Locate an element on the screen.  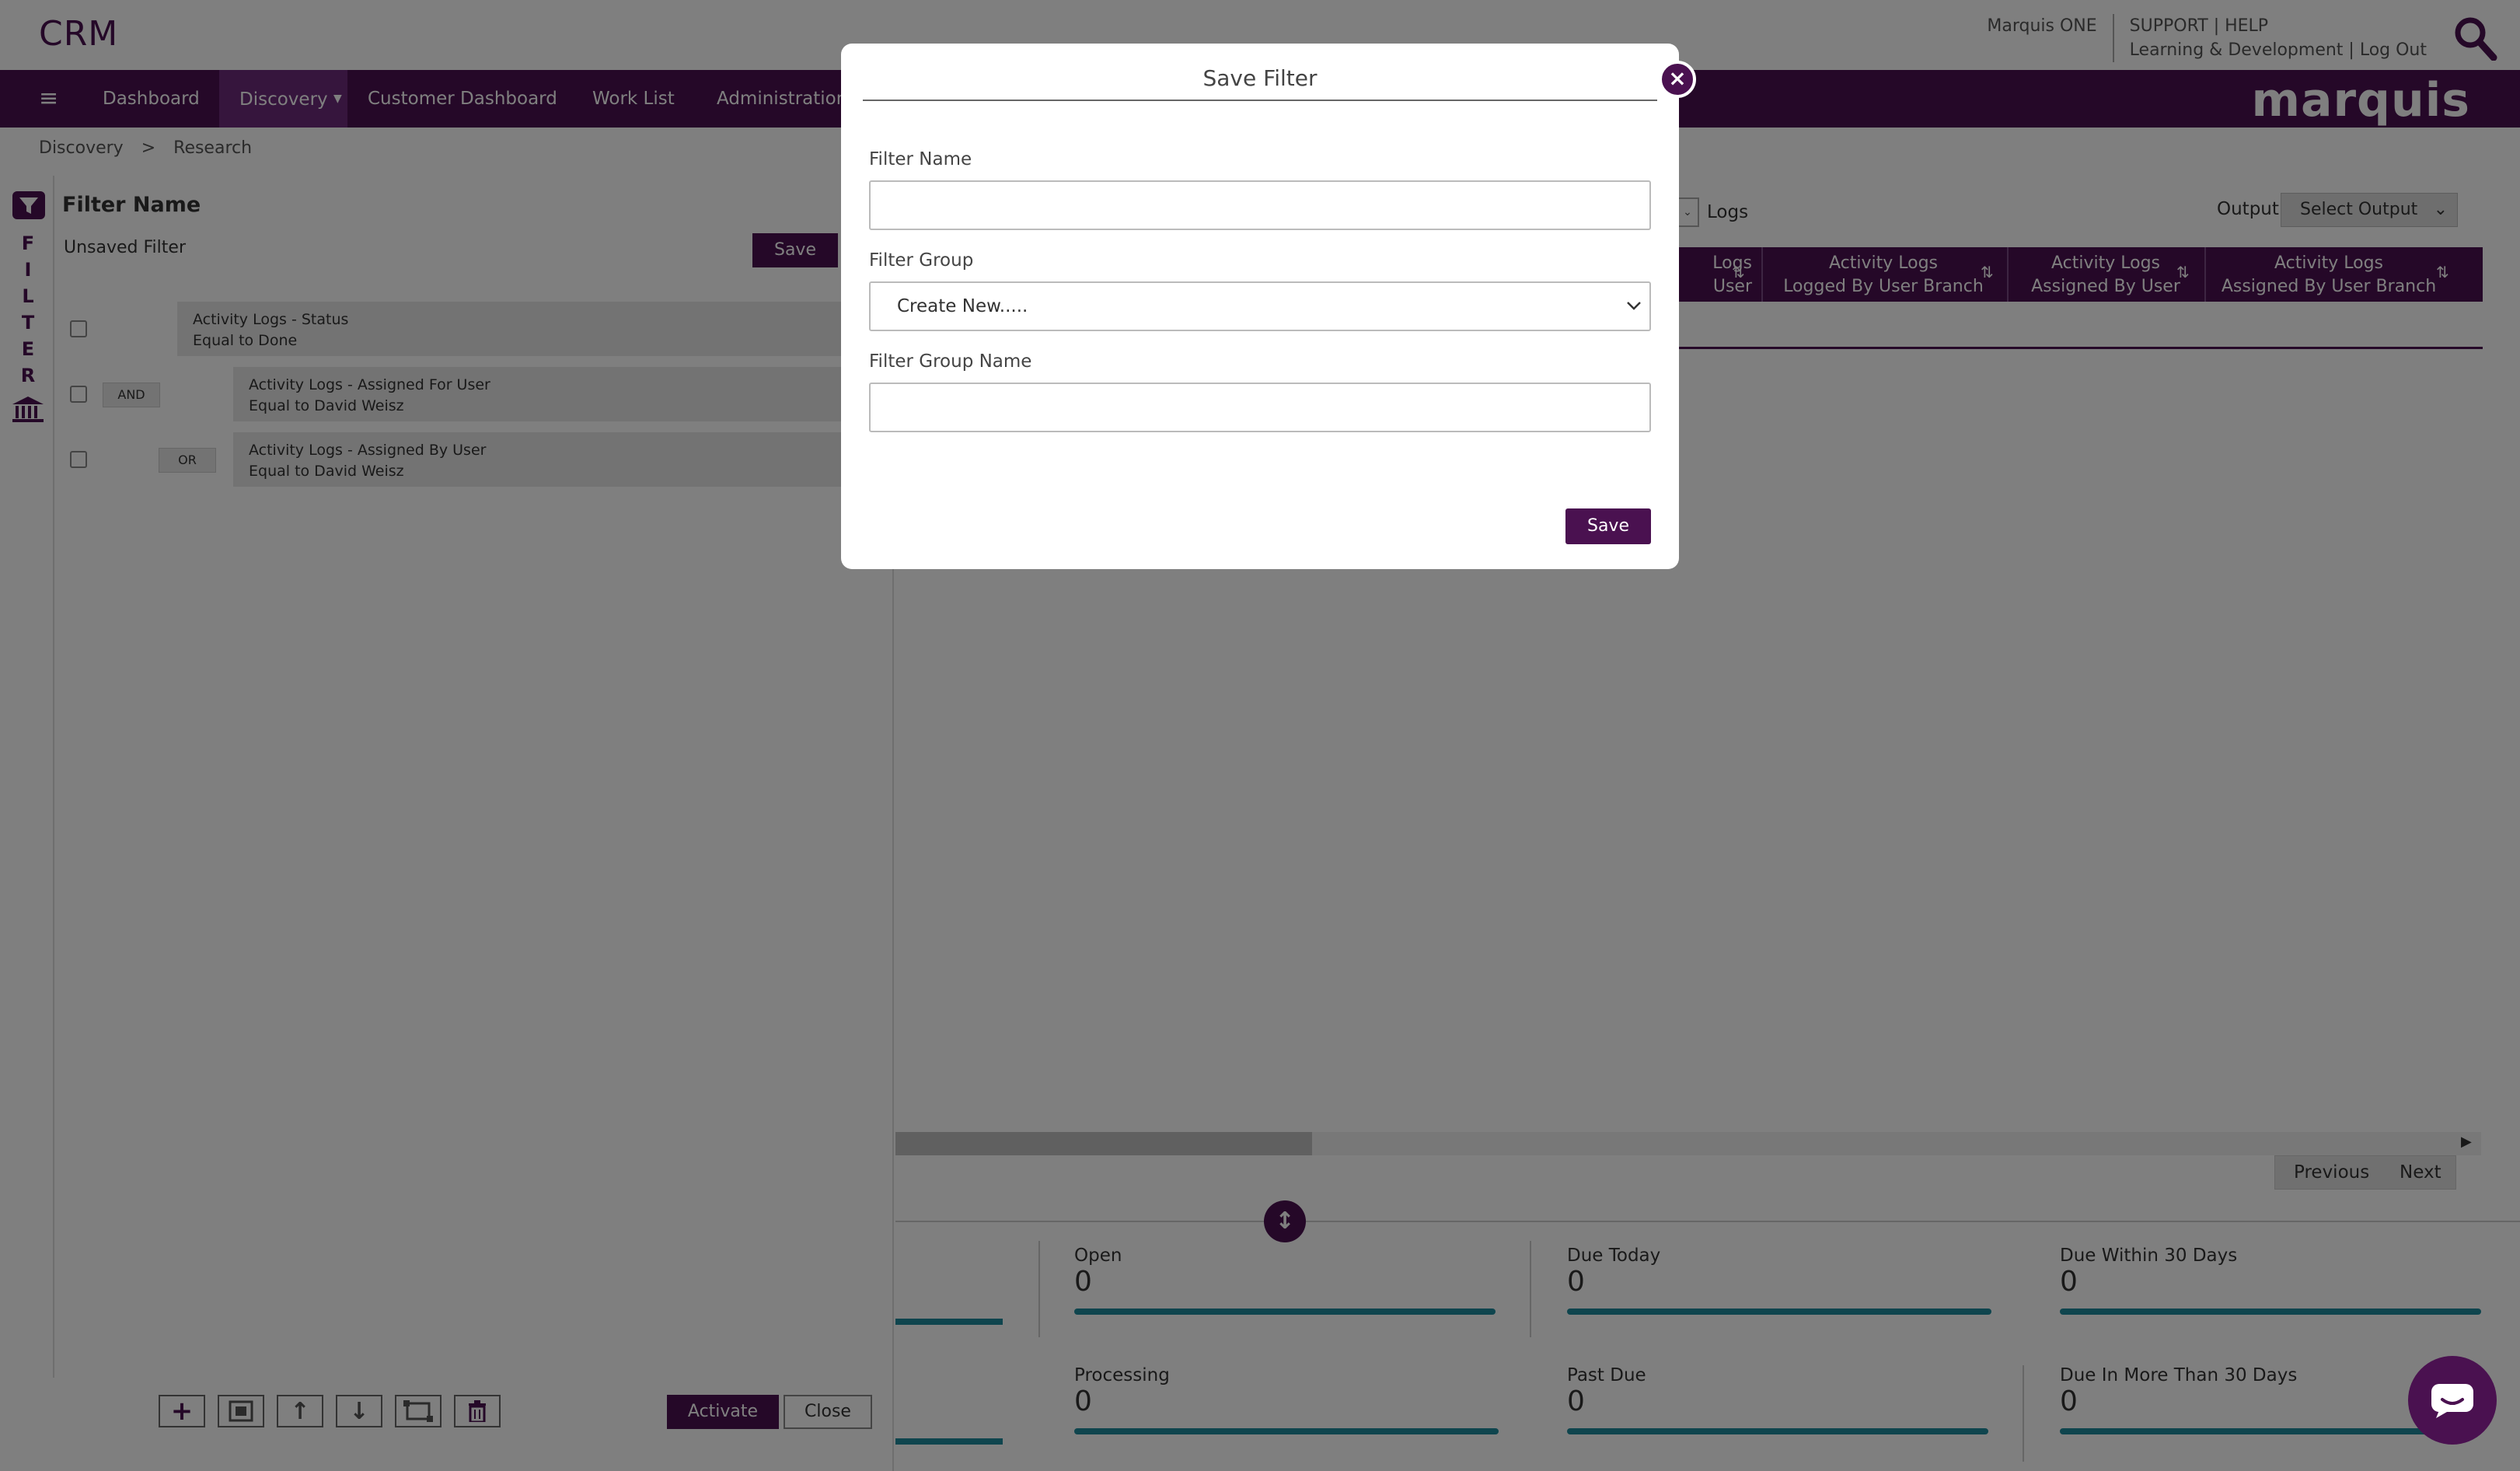
chat-icon is located at coordinates (2452, 1401).